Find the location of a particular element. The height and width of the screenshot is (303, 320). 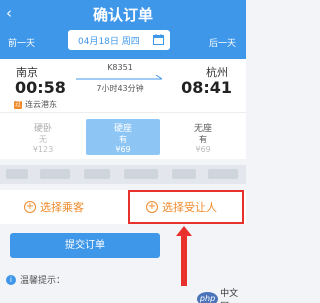

seat-name: 硬座 is located at coordinates (122, 129).